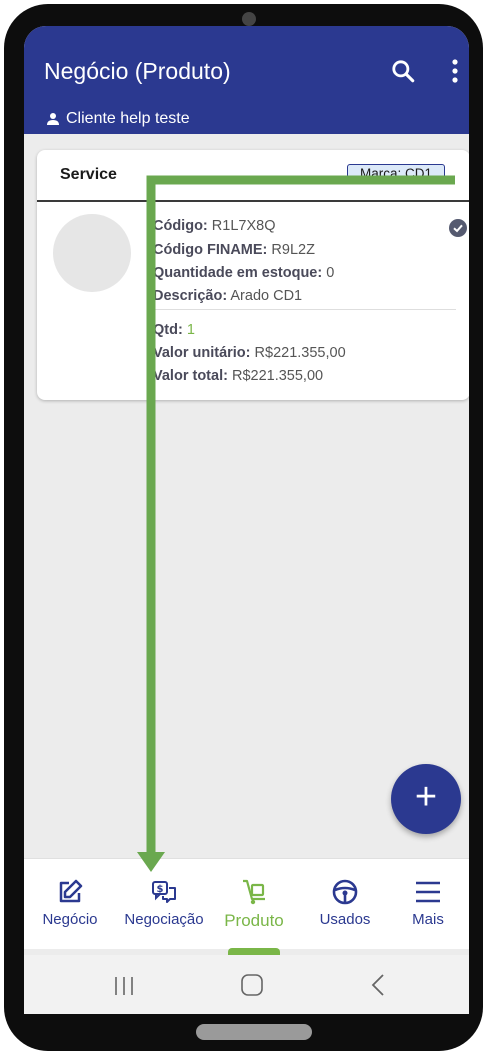  What do you see at coordinates (428, 904) in the screenshot?
I see `nav-mais: Mais` at bounding box center [428, 904].